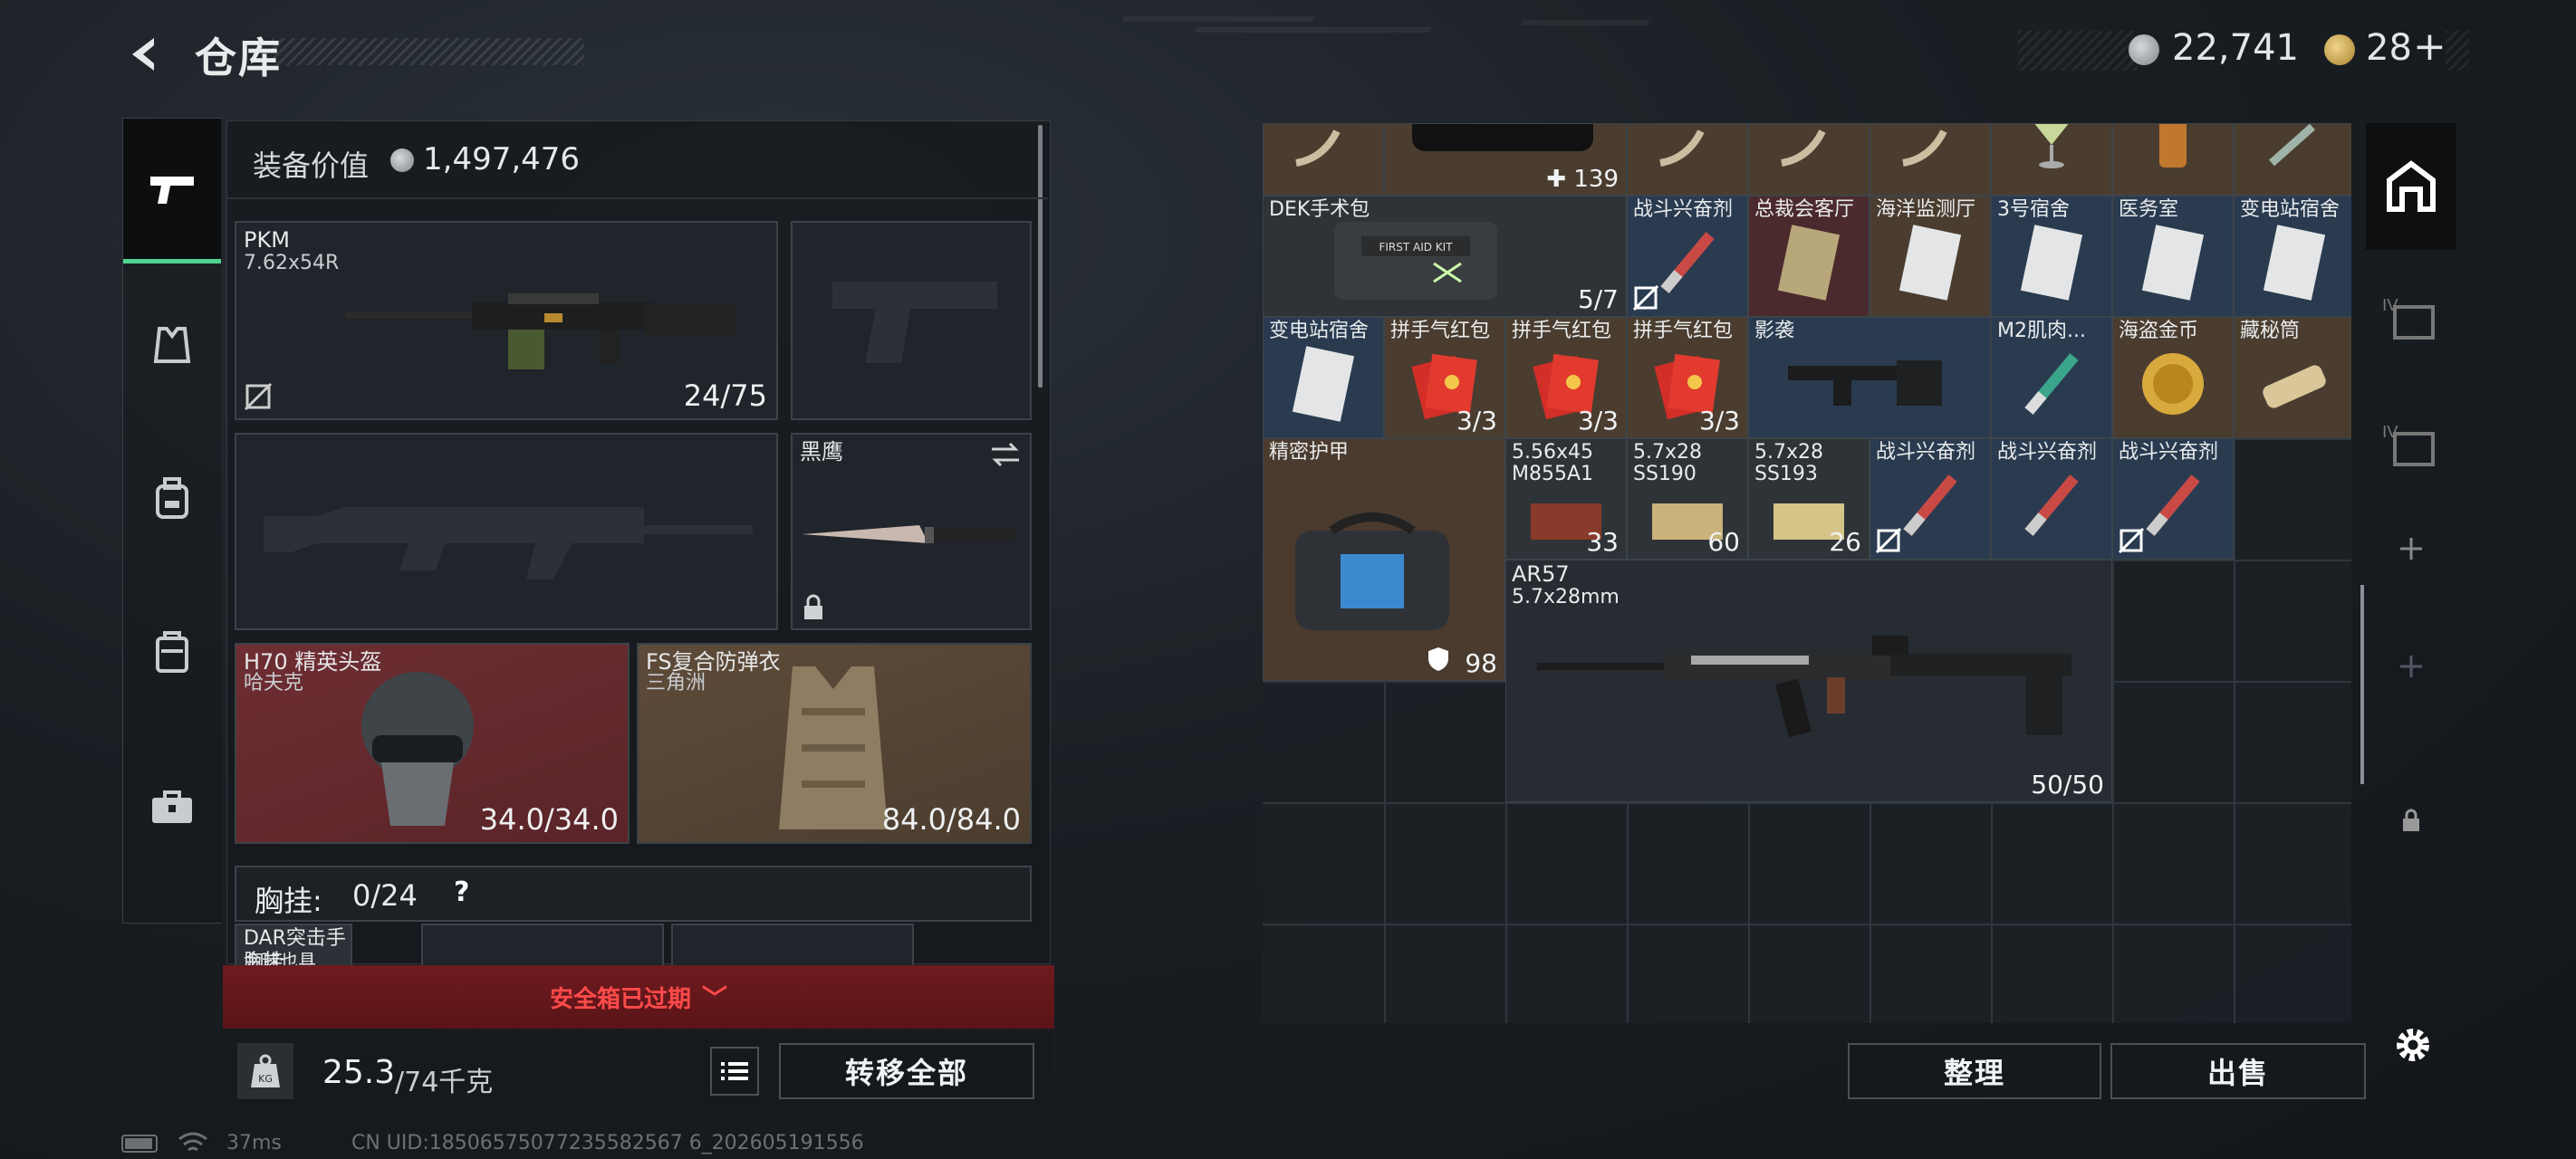  I want to click on loadout-scrollbar, so click(1040, 256).